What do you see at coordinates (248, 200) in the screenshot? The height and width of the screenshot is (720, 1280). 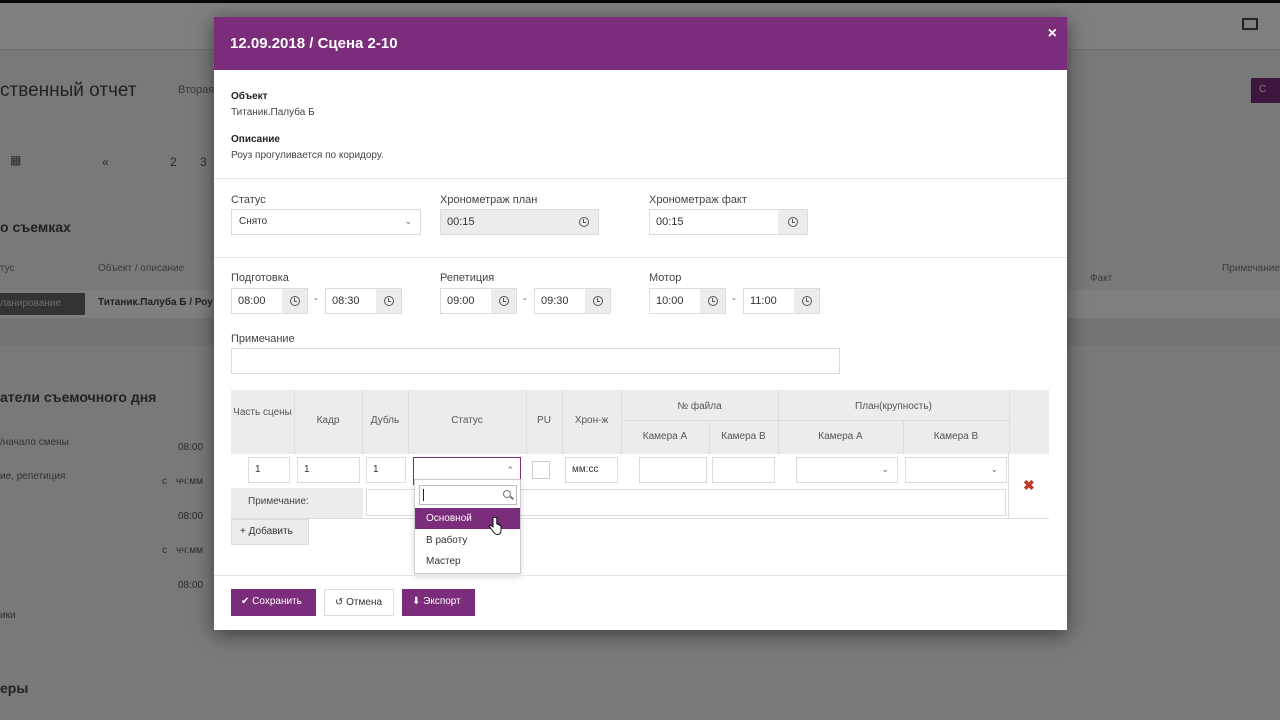 I see `status-label: Статус` at bounding box center [248, 200].